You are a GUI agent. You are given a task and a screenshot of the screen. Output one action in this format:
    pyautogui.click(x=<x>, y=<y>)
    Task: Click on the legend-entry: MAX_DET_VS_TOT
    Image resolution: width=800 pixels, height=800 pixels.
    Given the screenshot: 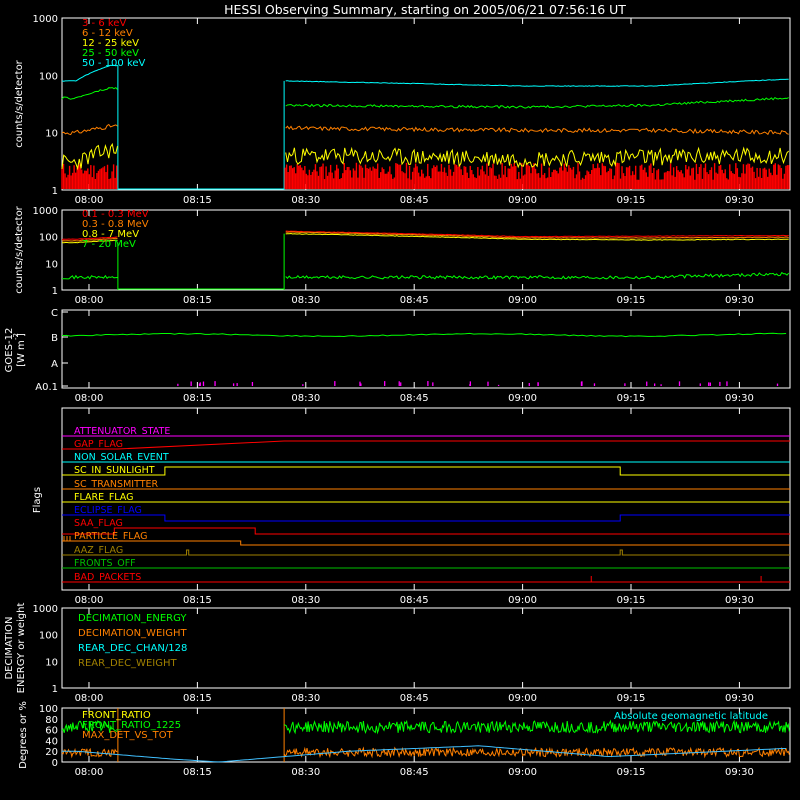 What is the action you would take?
    pyautogui.click(x=128, y=735)
    